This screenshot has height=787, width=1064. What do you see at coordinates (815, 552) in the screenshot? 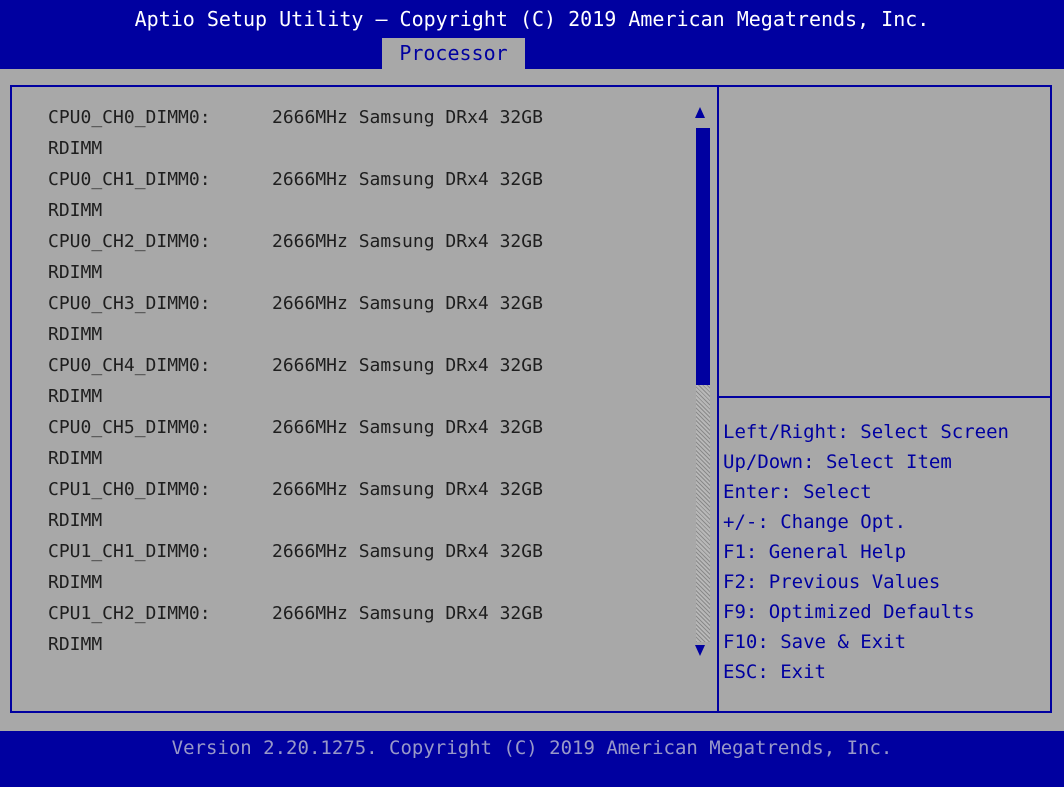
I see `help-line: F1: General Help` at bounding box center [815, 552].